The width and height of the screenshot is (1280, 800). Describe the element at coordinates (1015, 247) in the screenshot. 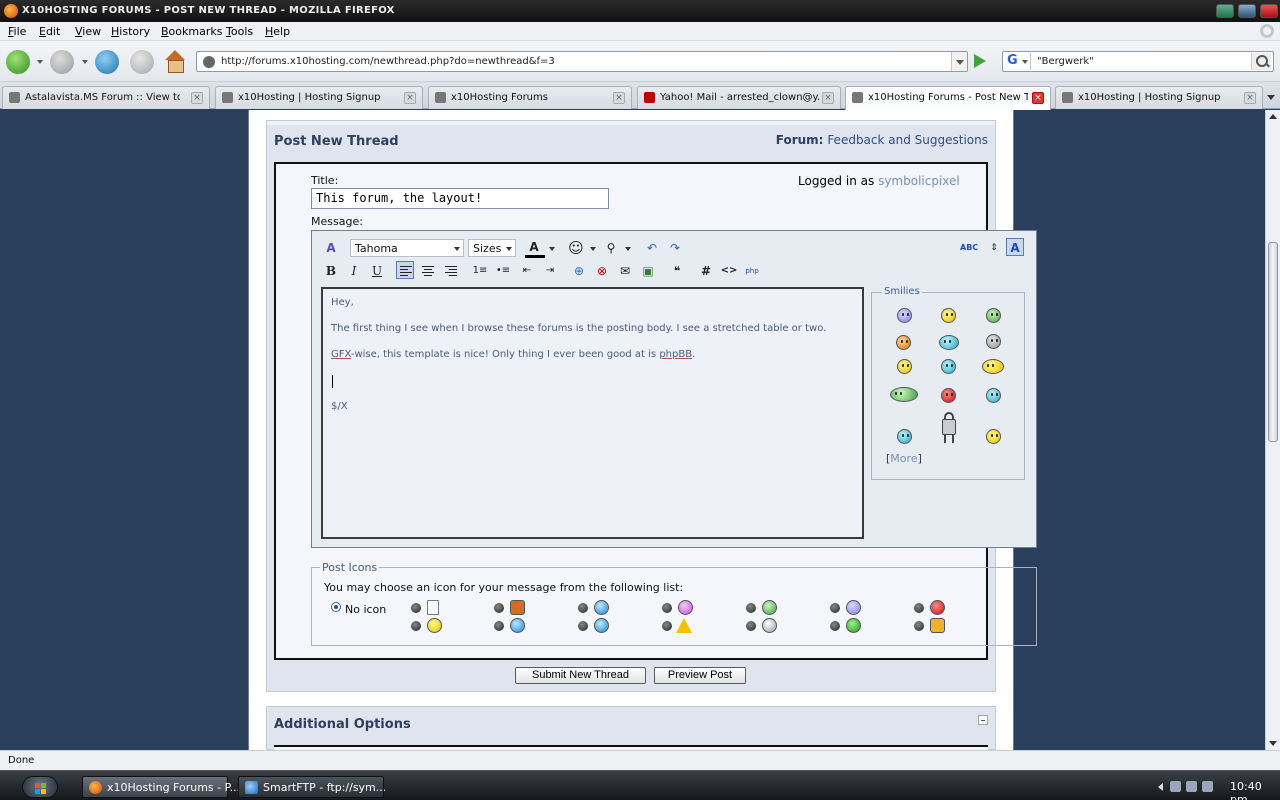

I see `wysiwyg-mode-icon: A` at that location.